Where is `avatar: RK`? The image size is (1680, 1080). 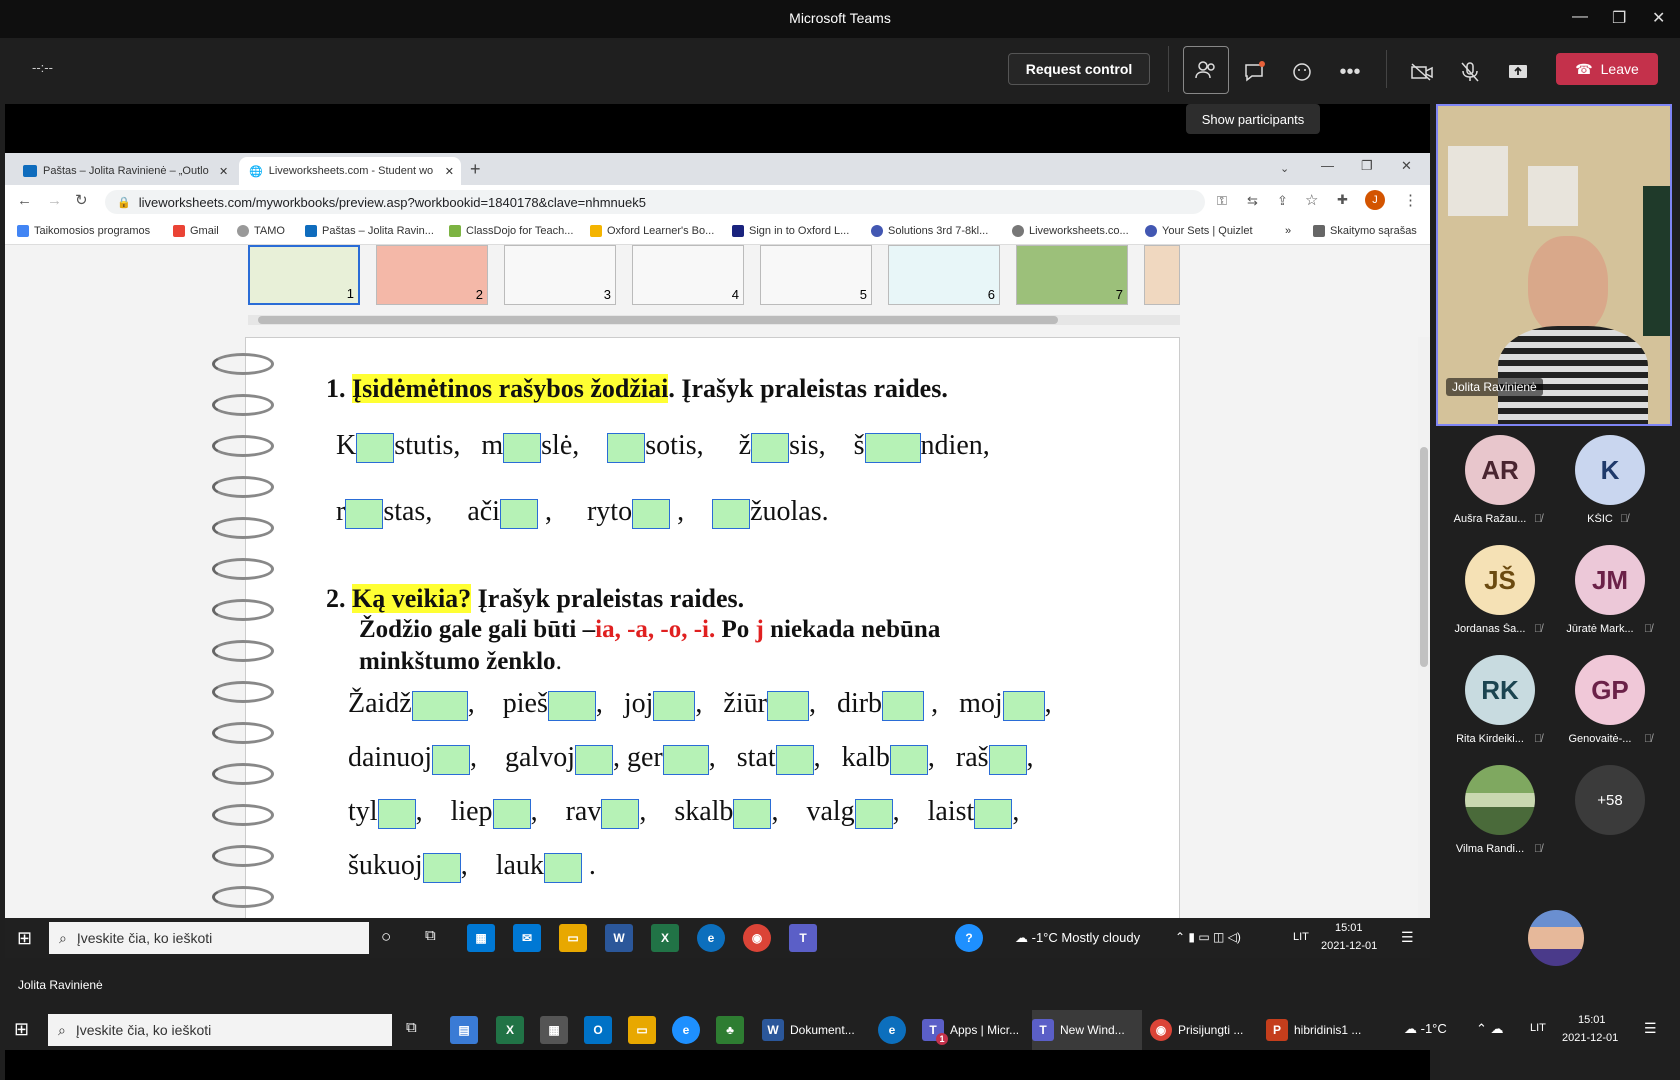 avatar: RK is located at coordinates (1500, 690).